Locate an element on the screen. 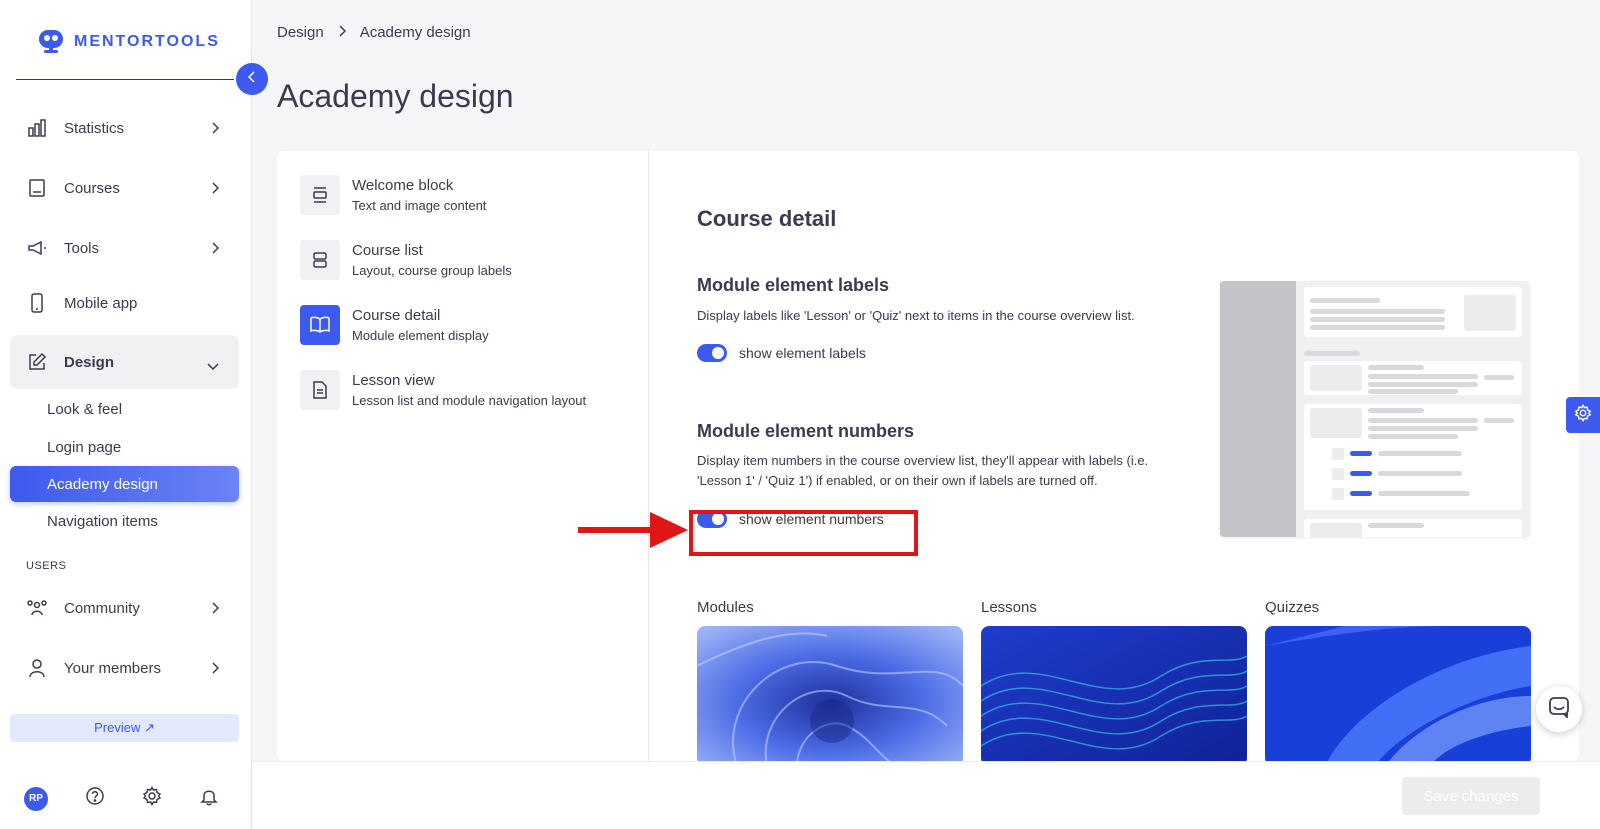  quizzes-label: Quizzes is located at coordinates (1292, 607).